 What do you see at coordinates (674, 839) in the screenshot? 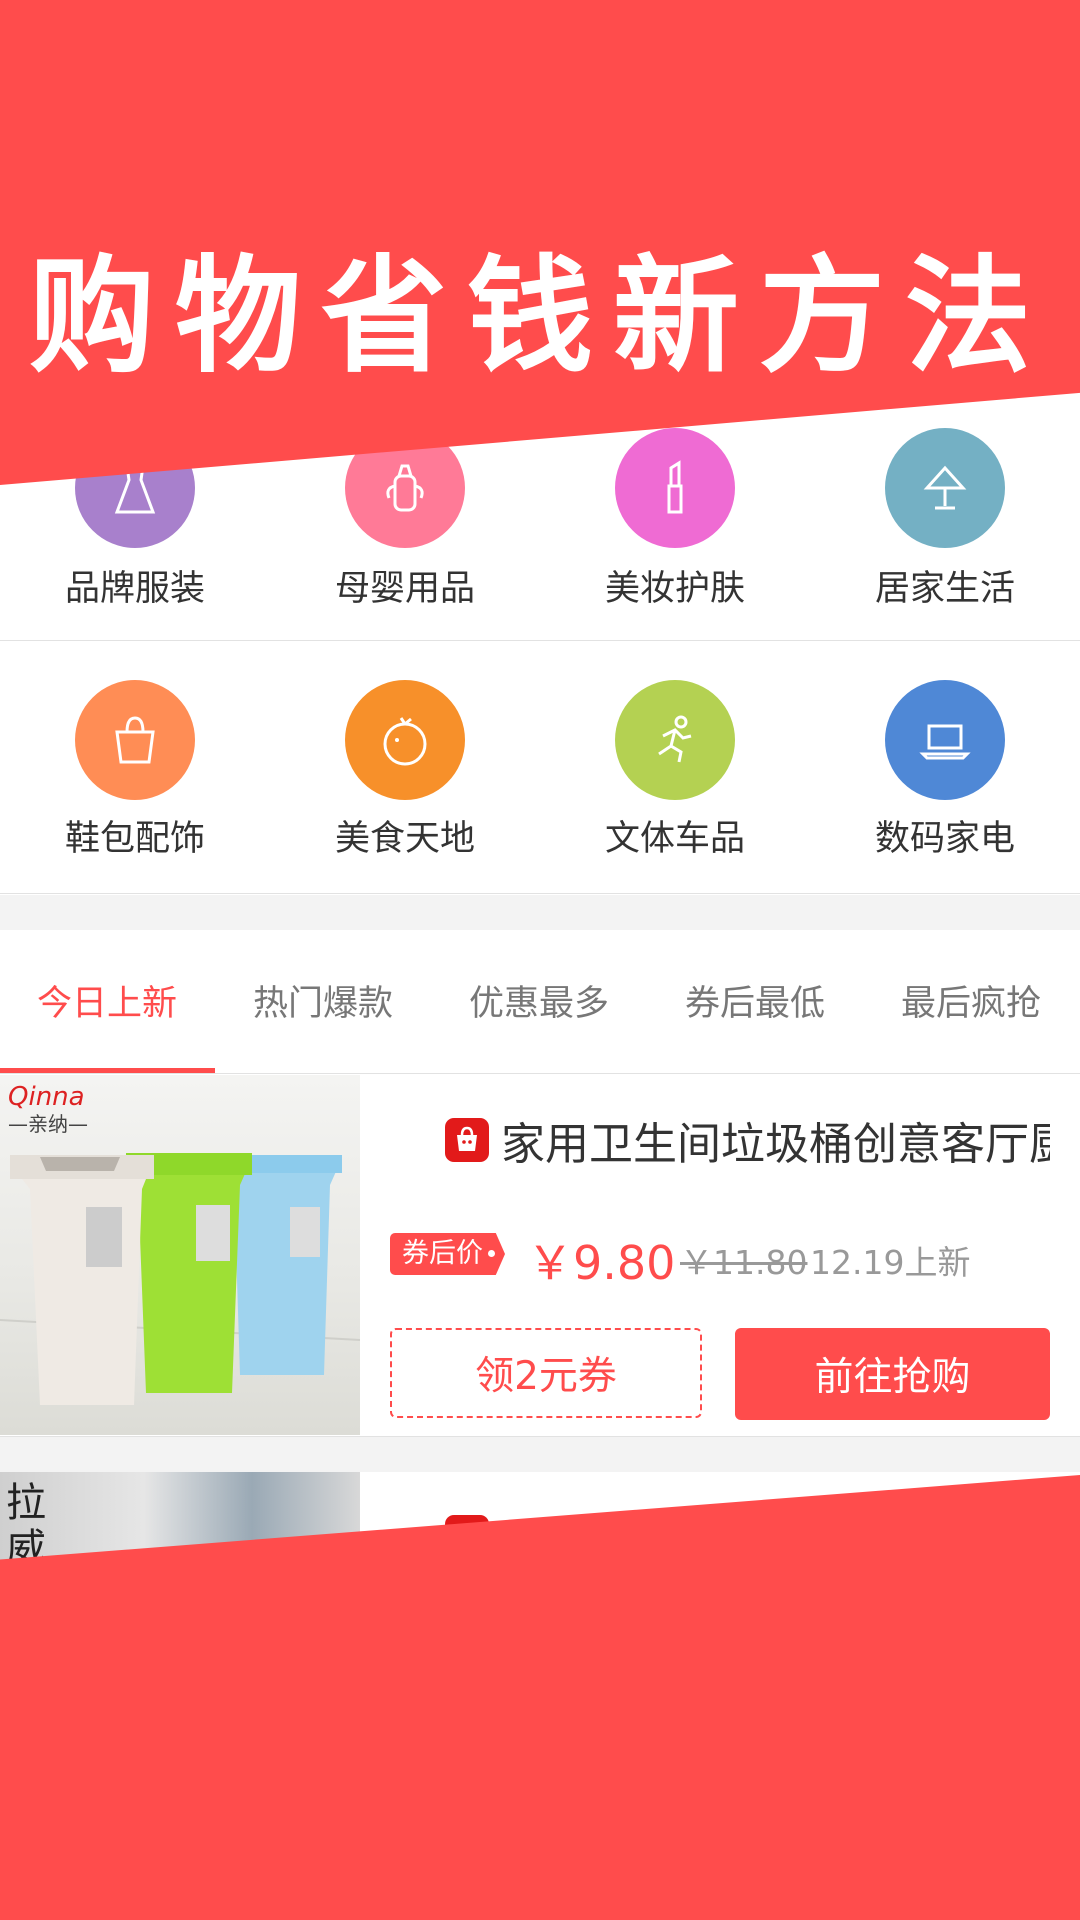
I see `category-label: 文体车品` at bounding box center [674, 839].